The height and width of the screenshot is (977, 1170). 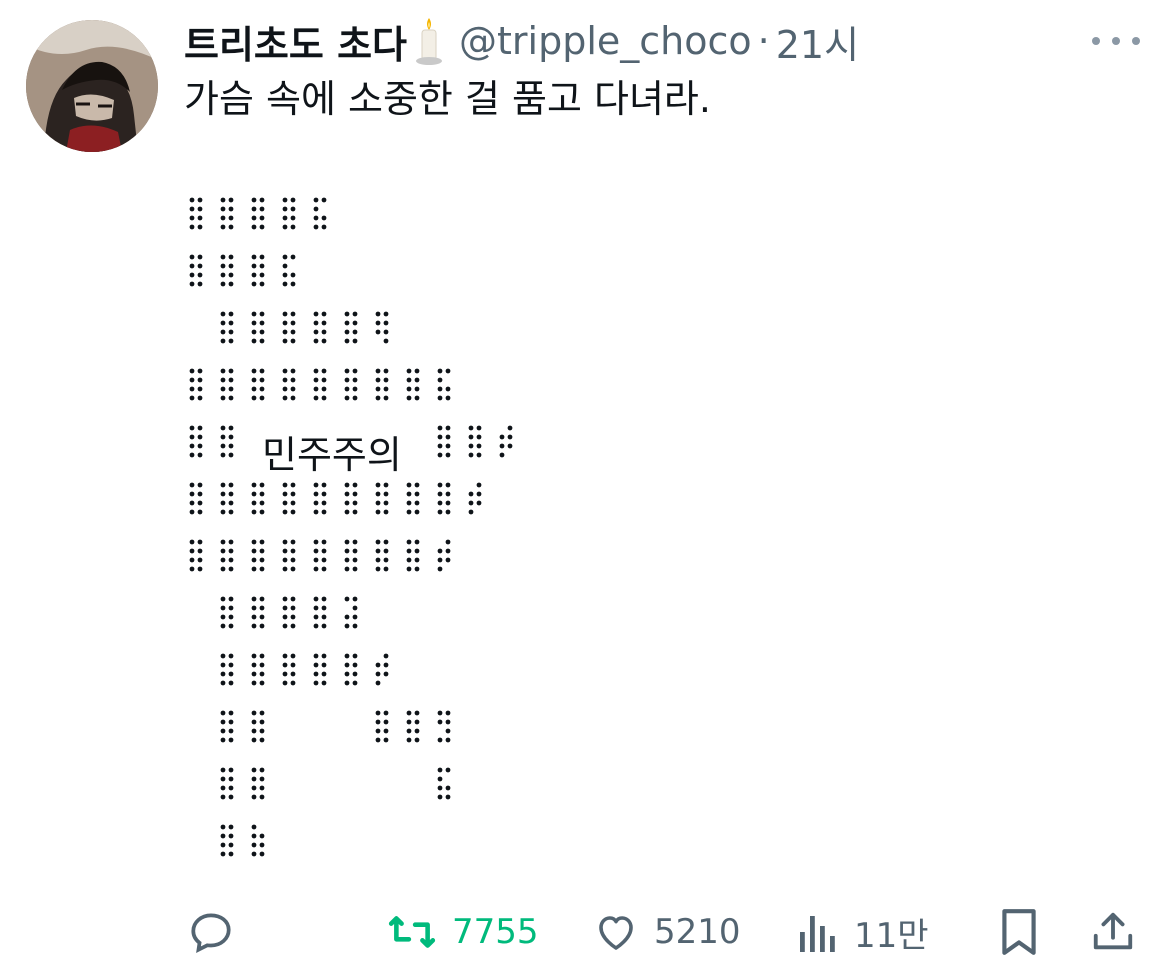 What do you see at coordinates (817, 41) in the screenshot?
I see `timestamp: 21시` at bounding box center [817, 41].